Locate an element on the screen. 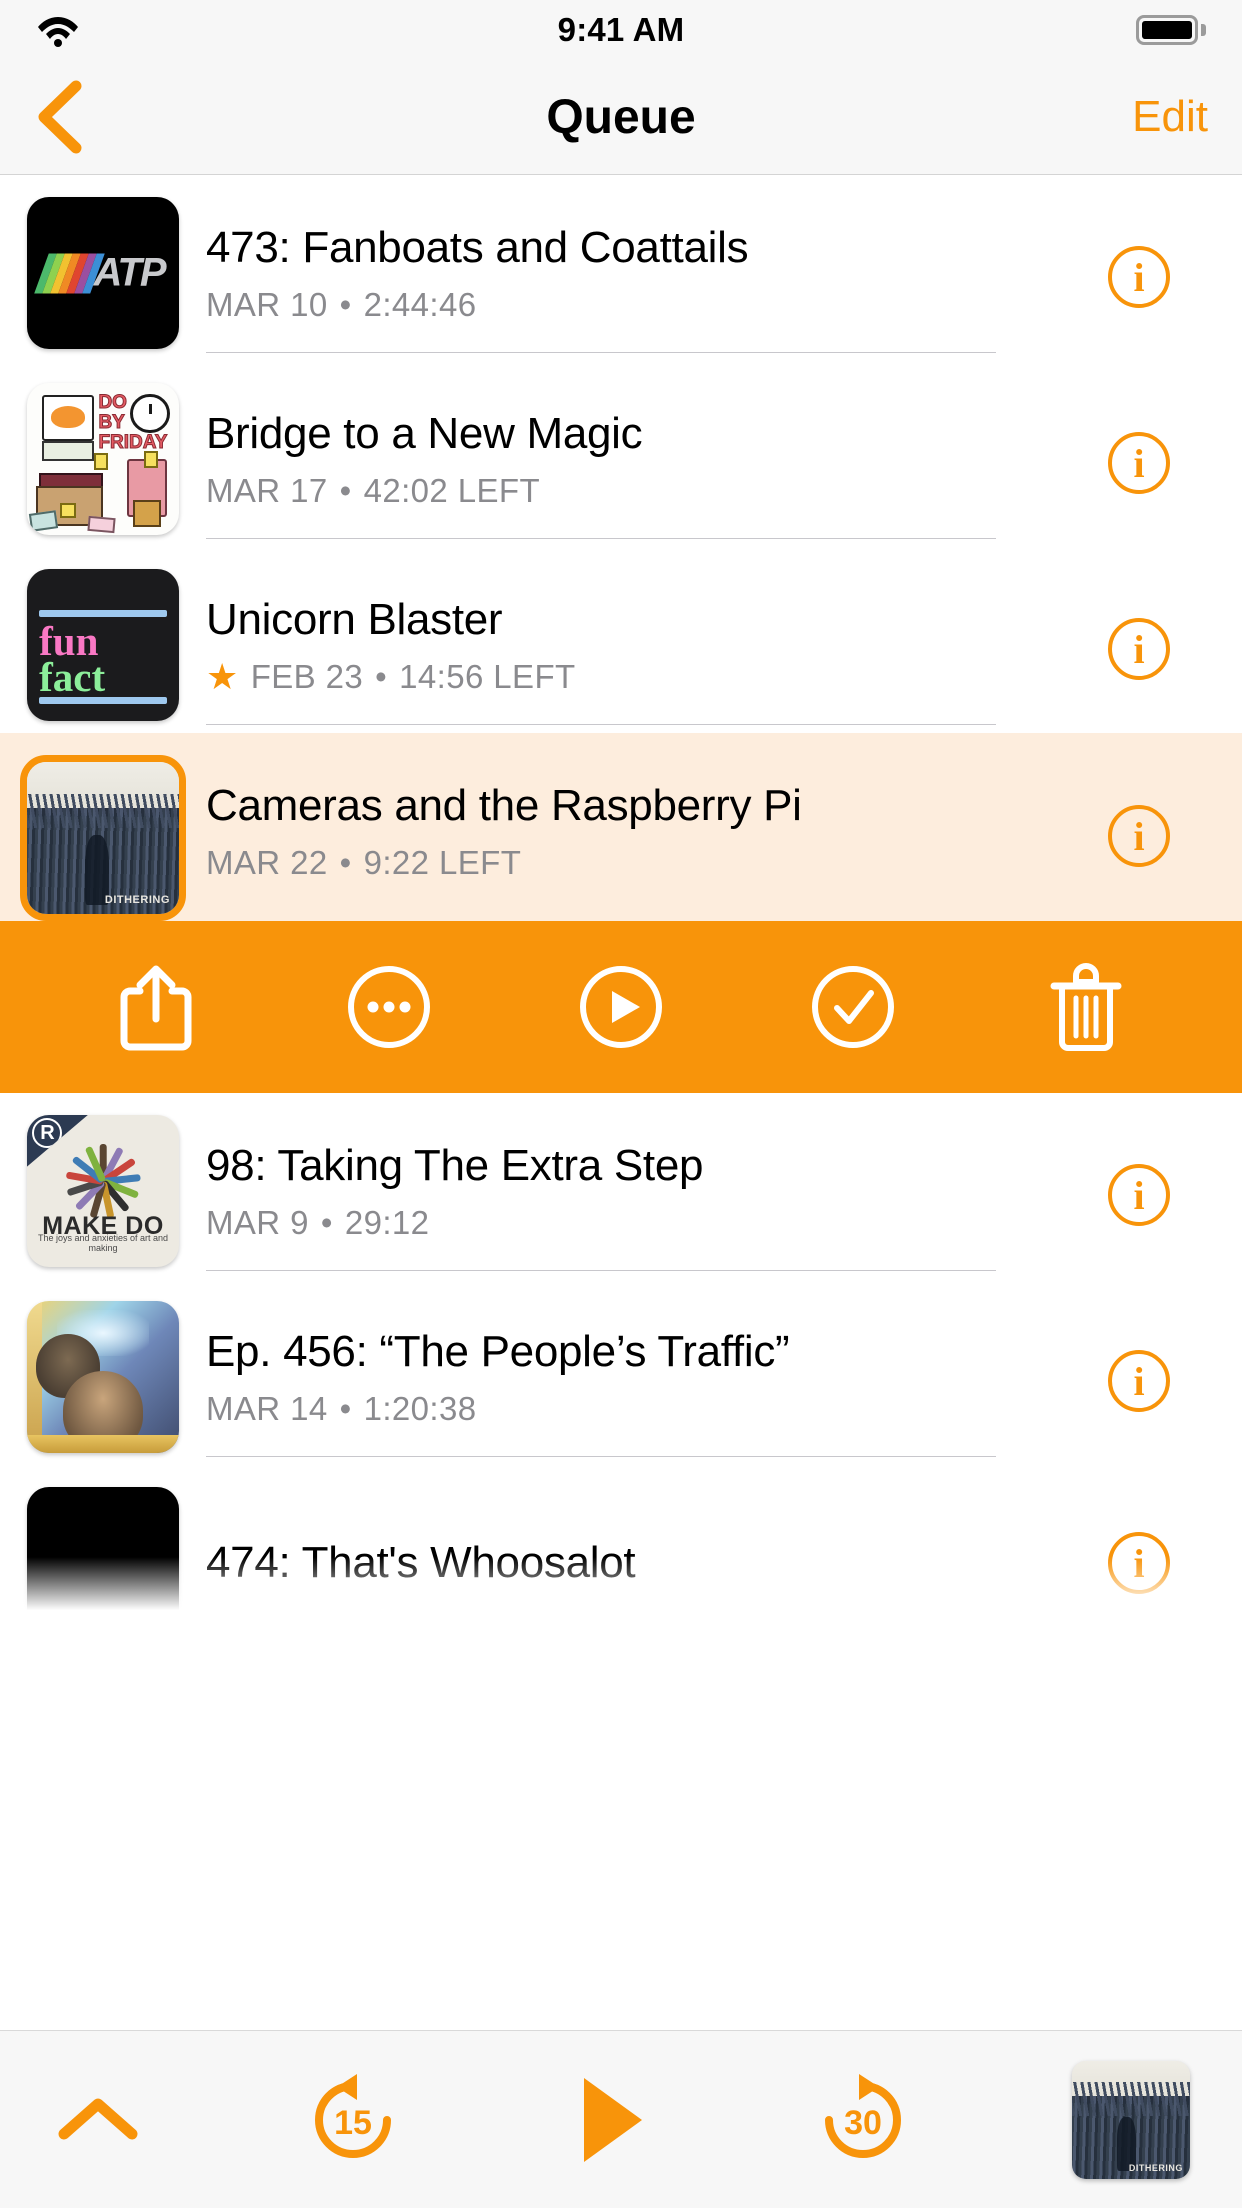 The image size is (1242, 2208). dbf-text-do: DO is located at coordinates (112, 403).